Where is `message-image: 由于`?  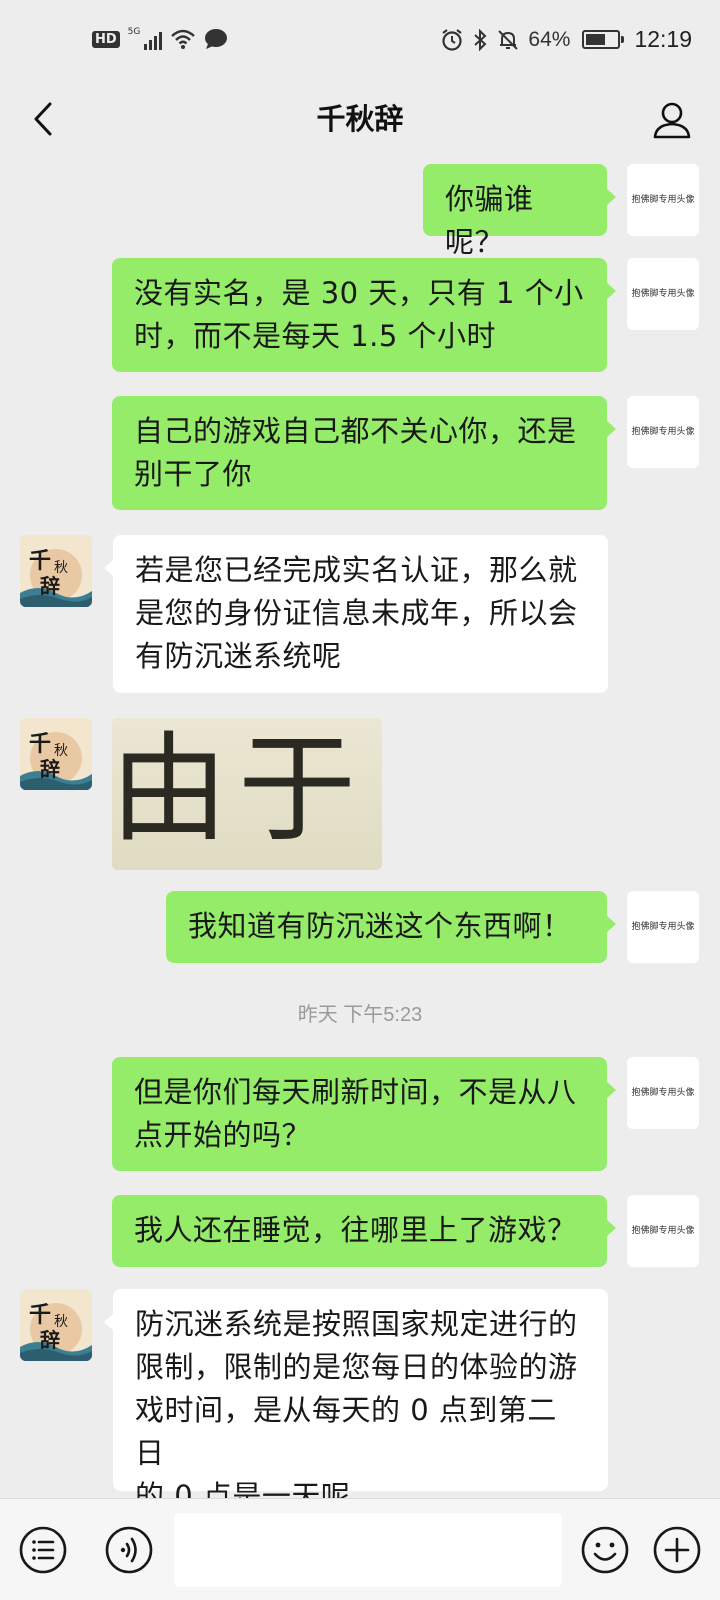 message-image: 由于 is located at coordinates (247, 794).